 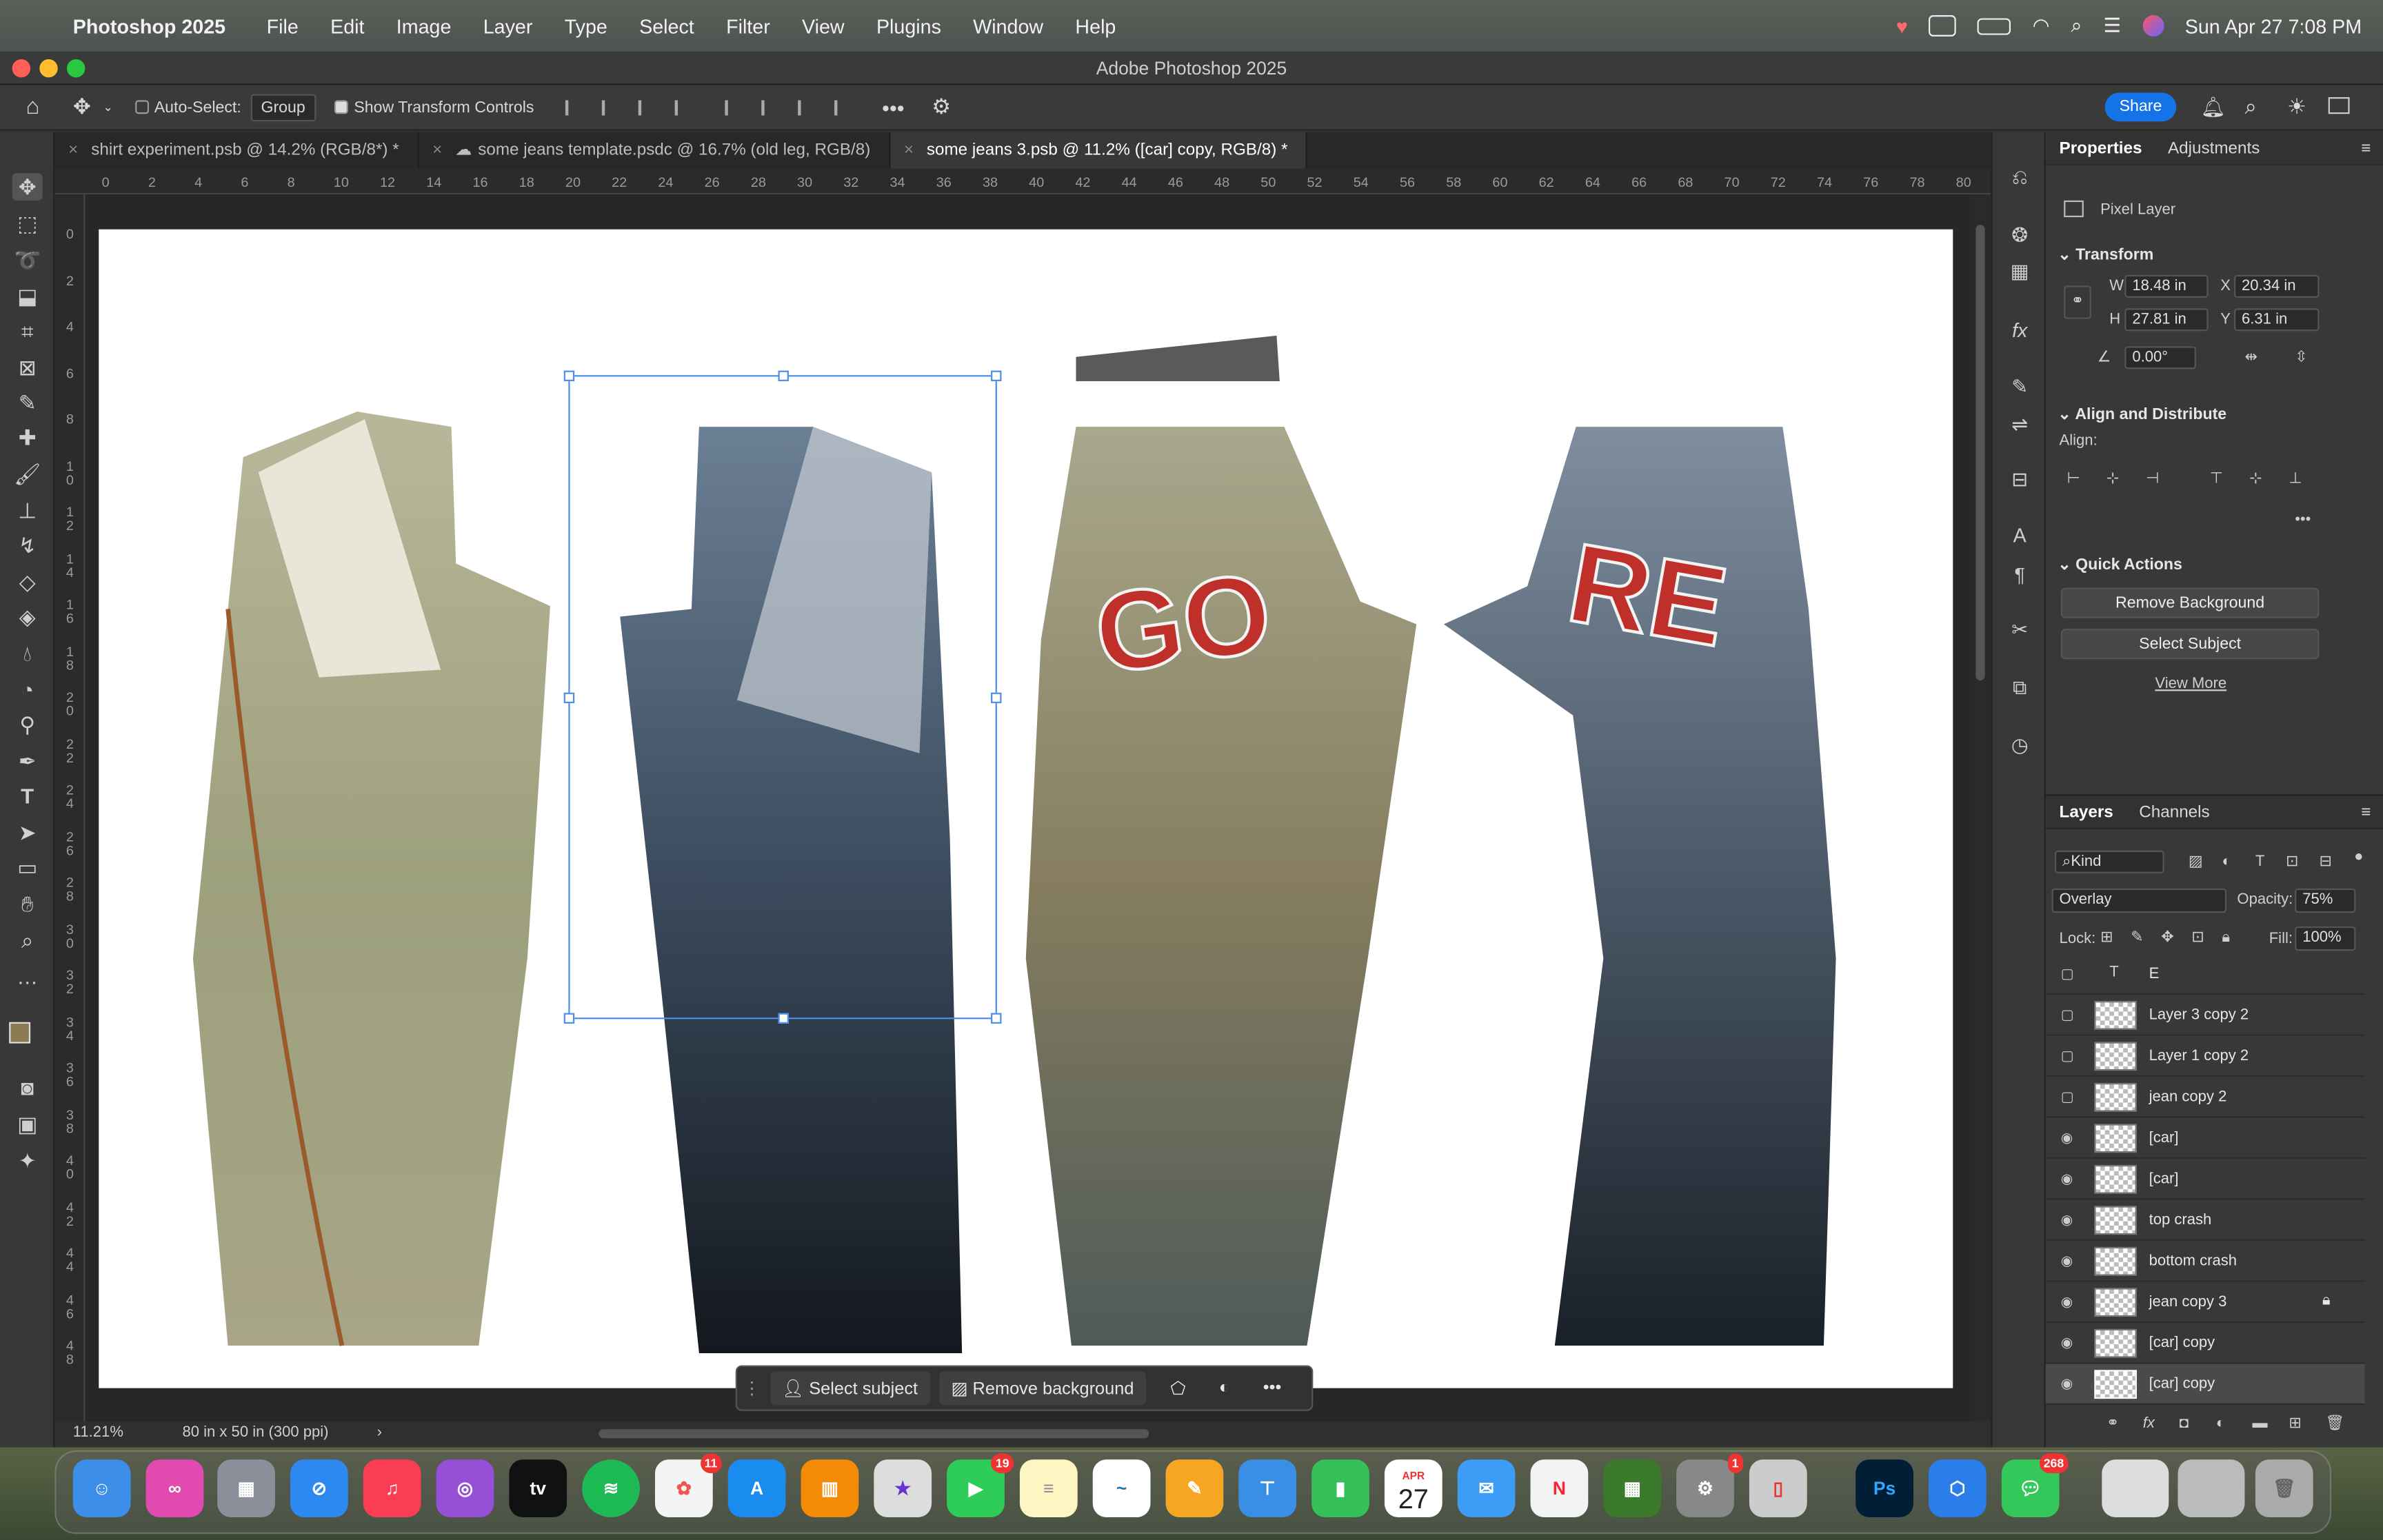 I want to click on generative-icon: ✦, so click(x=27, y=1160).